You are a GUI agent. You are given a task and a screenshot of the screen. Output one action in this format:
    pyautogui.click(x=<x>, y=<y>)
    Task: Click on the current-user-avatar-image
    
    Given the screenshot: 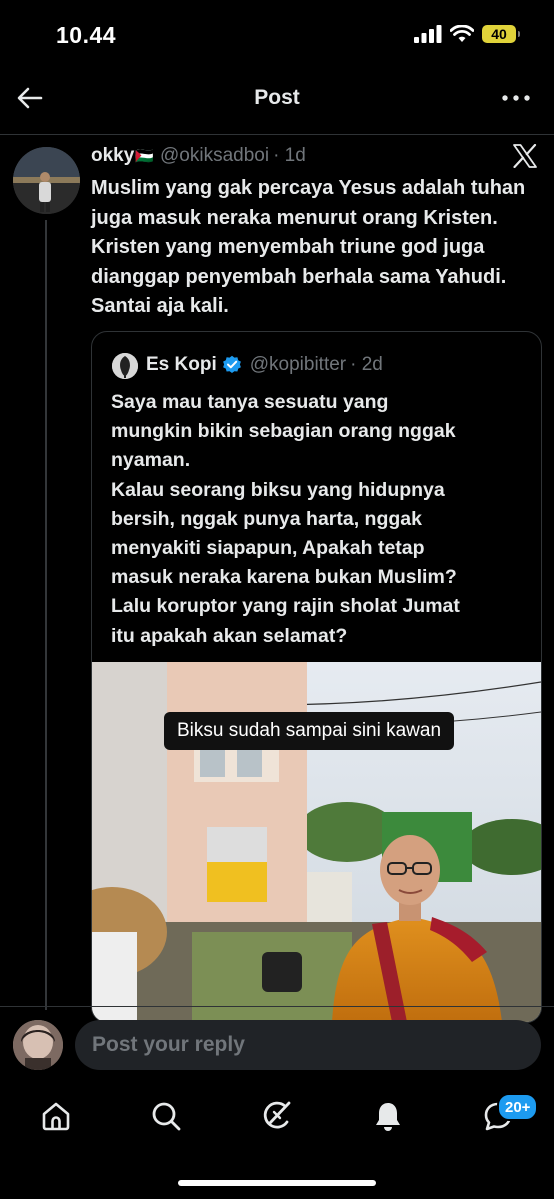 What is the action you would take?
    pyautogui.click(x=38, y=1045)
    